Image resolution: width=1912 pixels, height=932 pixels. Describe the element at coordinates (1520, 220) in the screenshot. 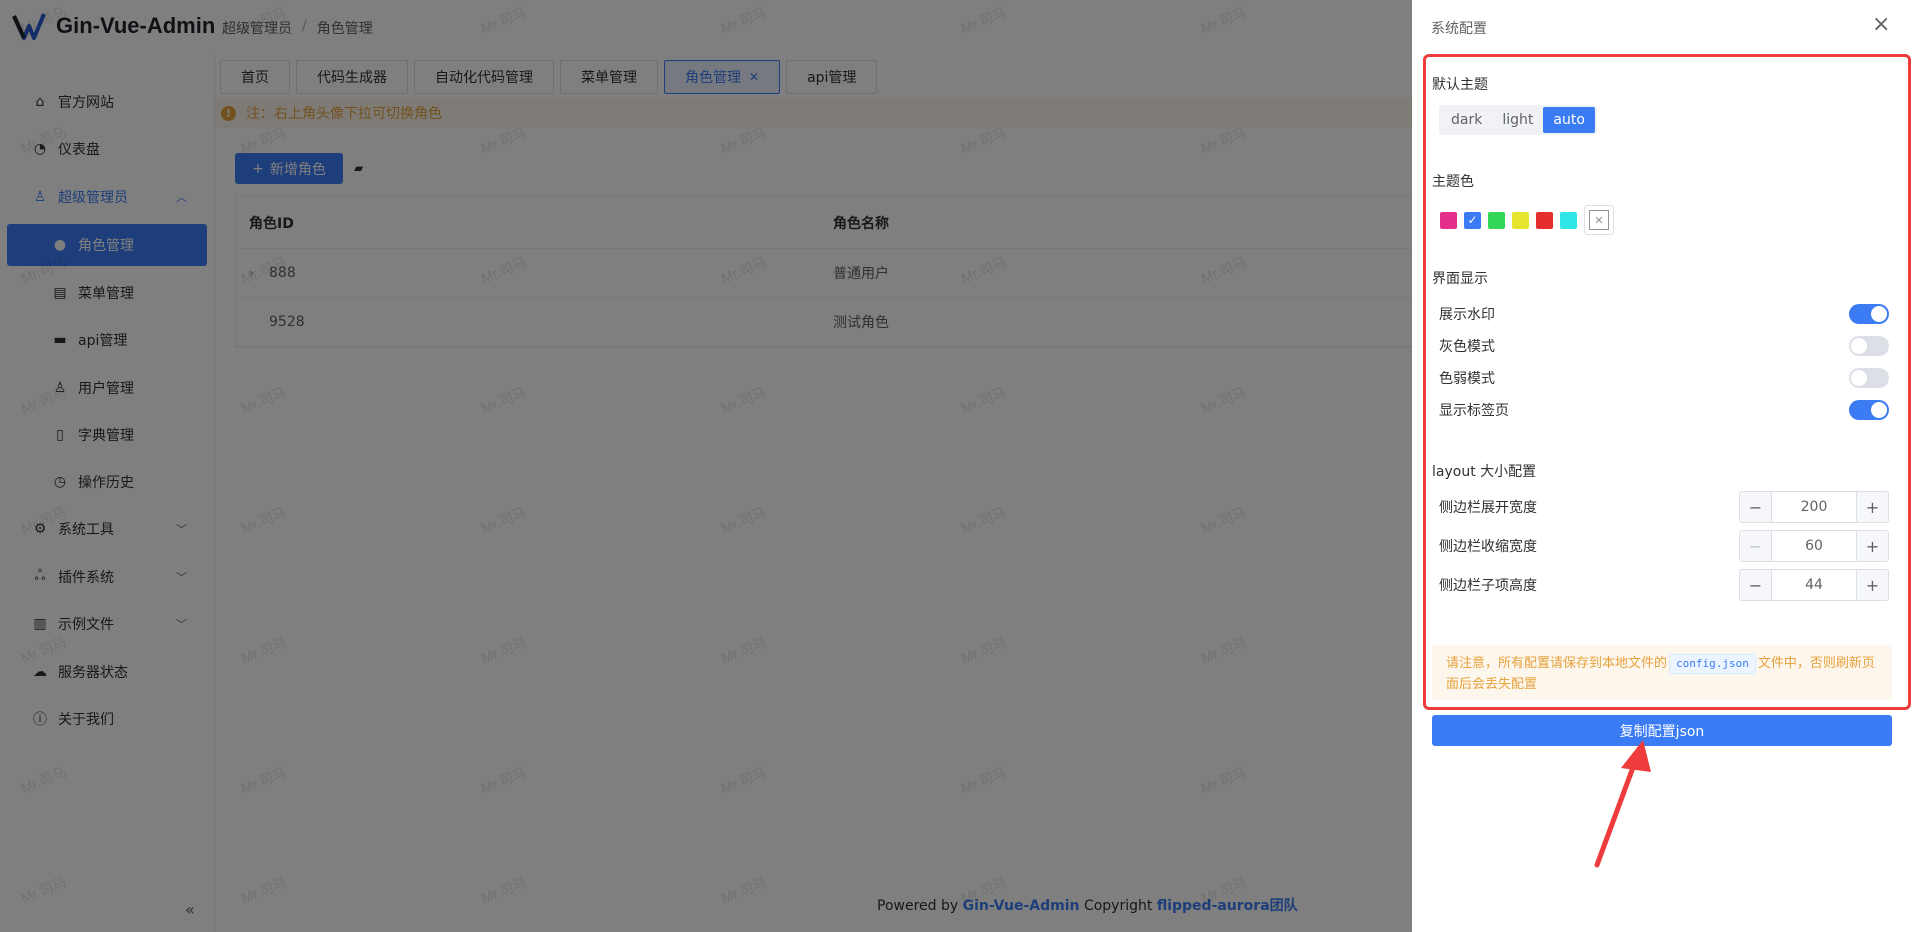

I see `color-swatch-yellow` at that location.